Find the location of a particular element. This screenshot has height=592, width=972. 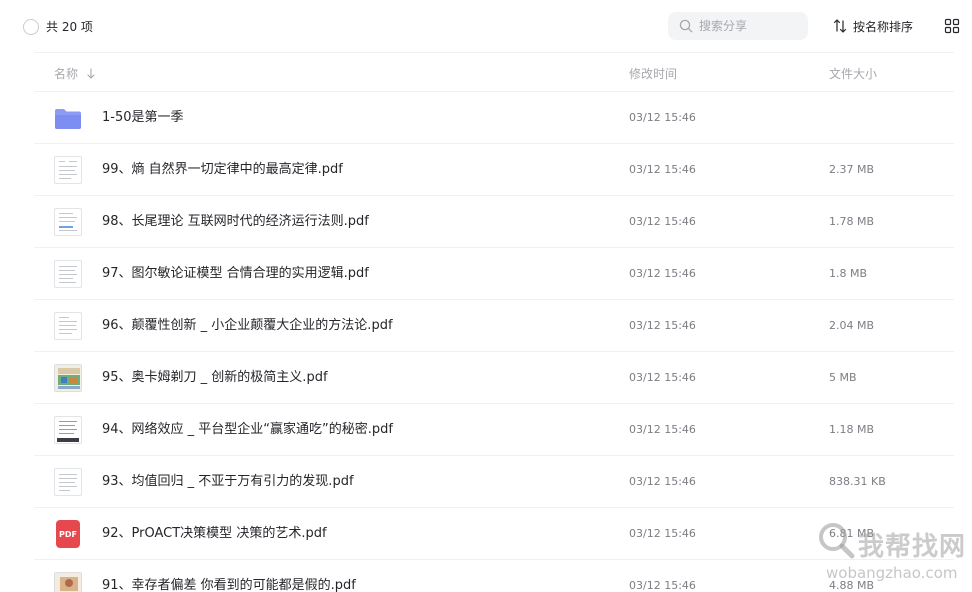

file-name: 99、熵 自然界一切定律中的最高定律.pdf is located at coordinates (222, 169).